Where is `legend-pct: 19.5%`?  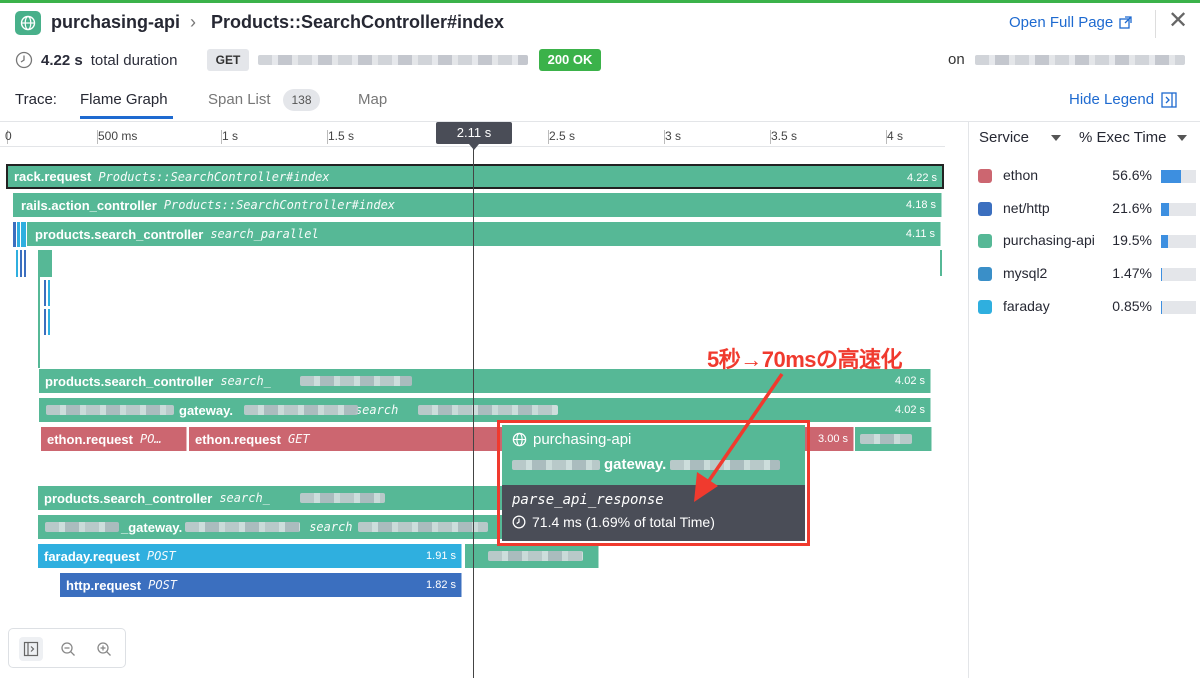
legend-pct: 19.5% is located at coordinates (1132, 240).